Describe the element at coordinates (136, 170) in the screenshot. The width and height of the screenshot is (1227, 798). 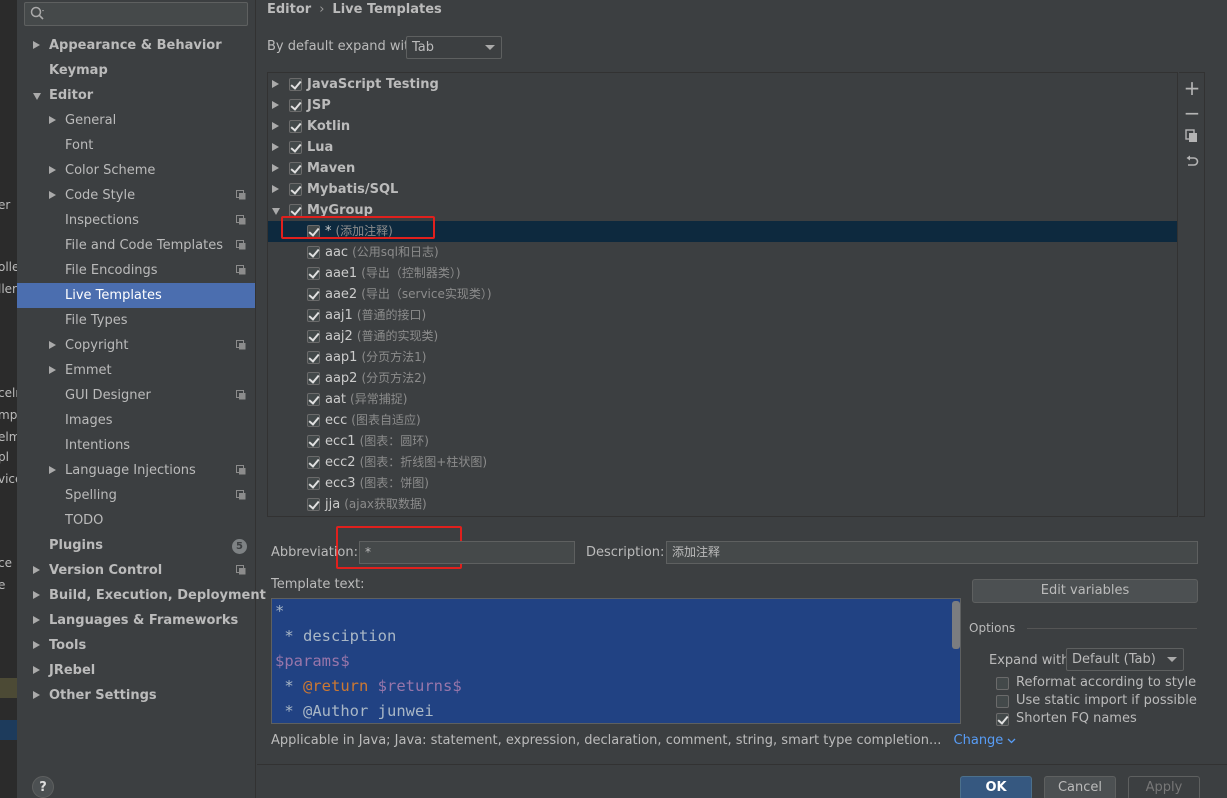
I see `sidebar-item-color-scheme: Color Scheme` at that location.